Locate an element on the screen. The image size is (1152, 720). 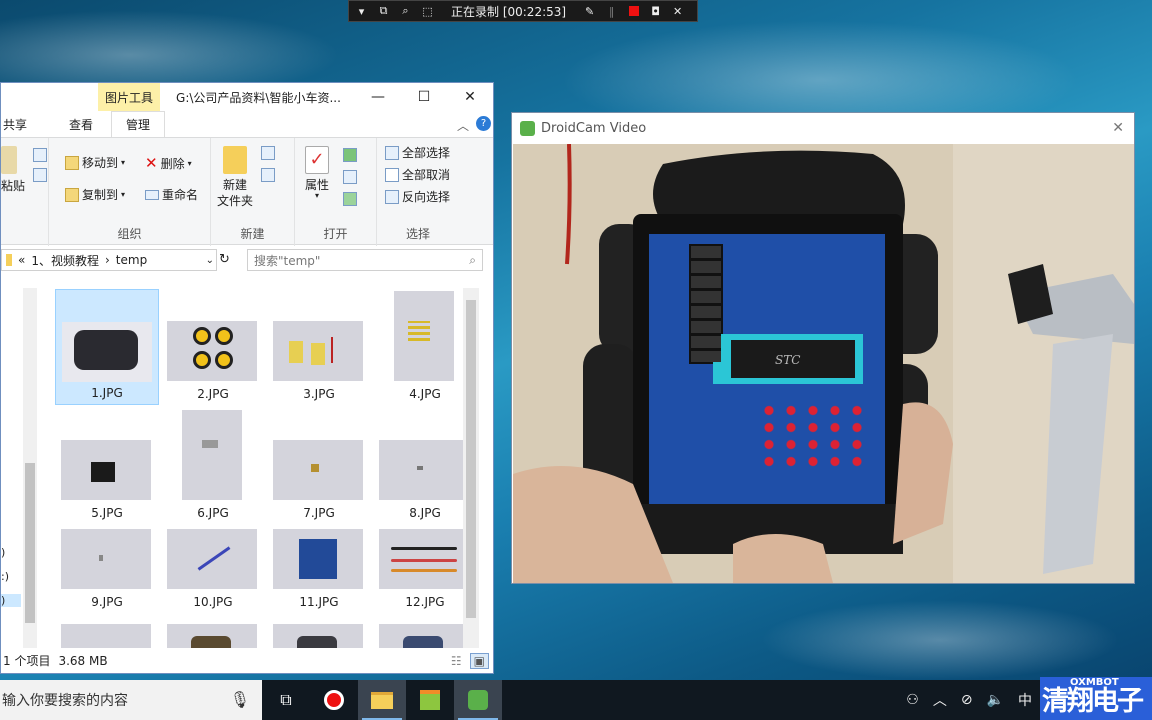
search-icon: ⌕ is located at coordinates (405, 11).